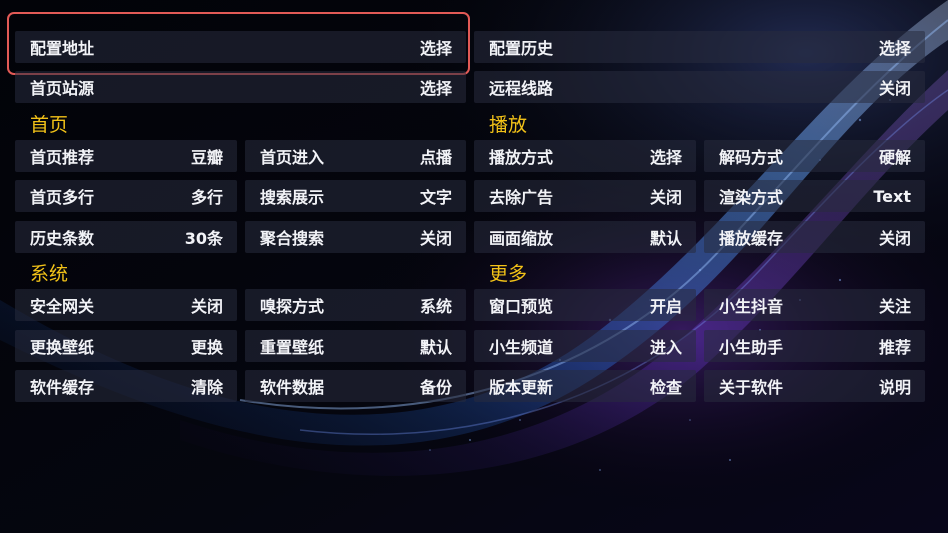 This screenshot has width=948, height=533. What do you see at coordinates (62, 48) in the screenshot?
I see `config-address-label: 配置地址` at bounding box center [62, 48].